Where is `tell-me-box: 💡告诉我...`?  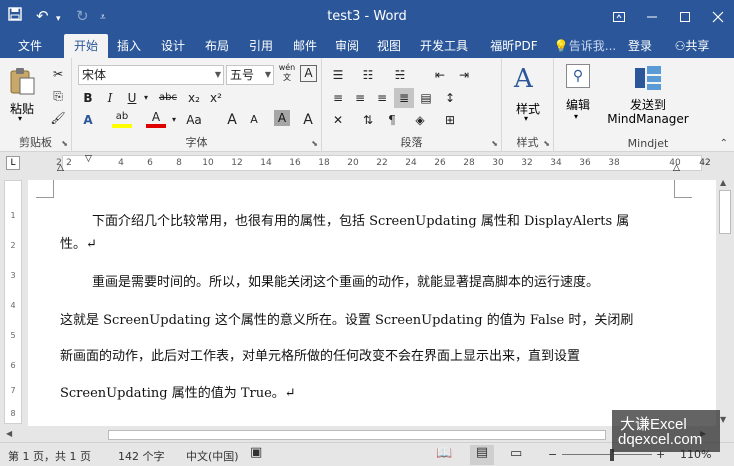
tell-me-box: 💡告诉我... is located at coordinates (585, 46).